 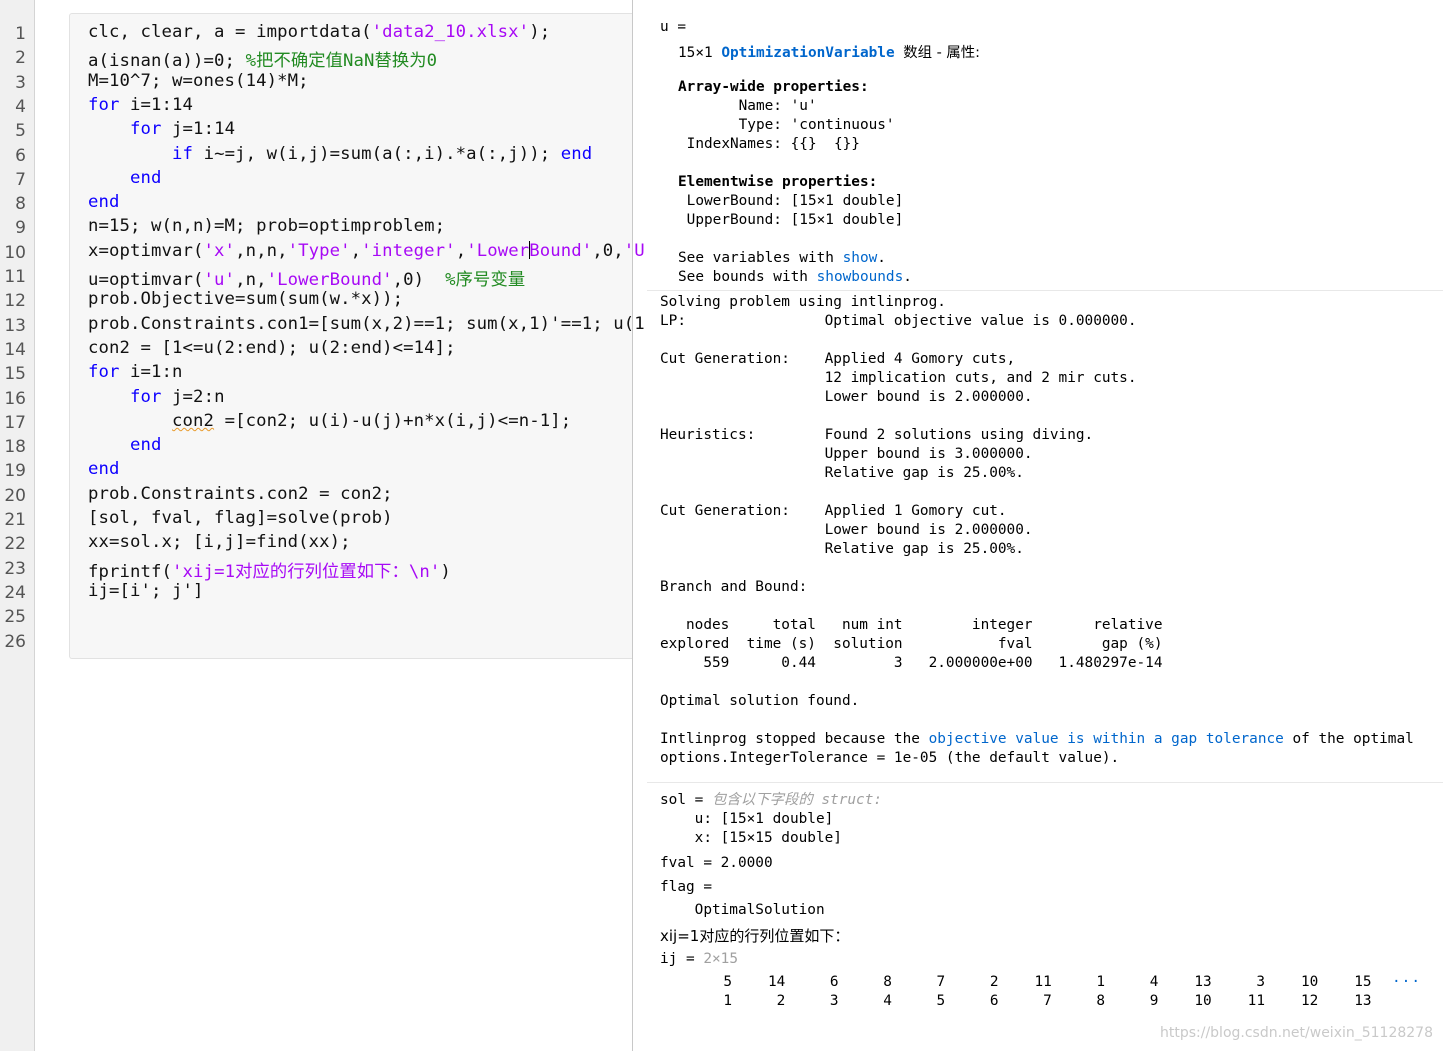 I want to click on code-text: a(isnan(a))=0;, so click(x=167, y=61).